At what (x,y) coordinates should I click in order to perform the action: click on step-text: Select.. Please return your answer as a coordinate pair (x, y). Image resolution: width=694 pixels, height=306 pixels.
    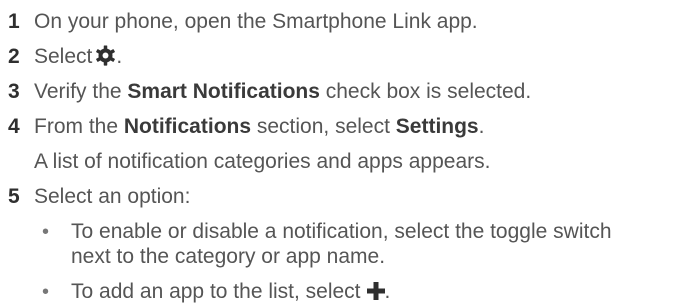
    Looking at the image, I should click on (78, 58).